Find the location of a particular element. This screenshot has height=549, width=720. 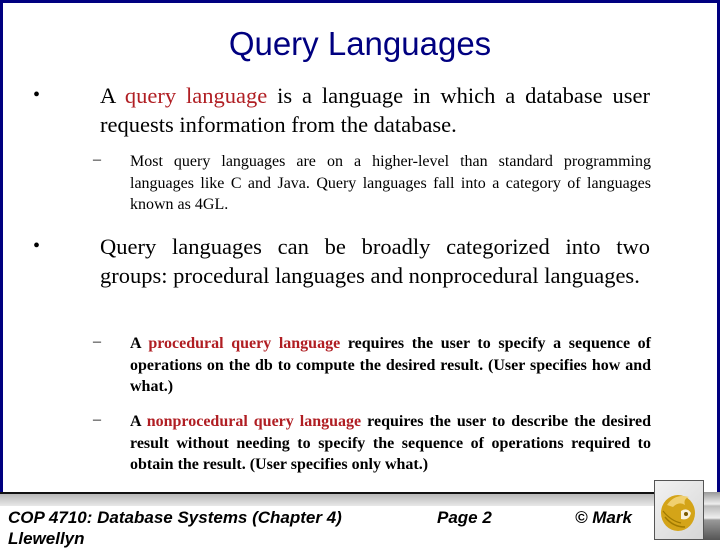

term-query-language: query language is located at coordinates (196, 95).